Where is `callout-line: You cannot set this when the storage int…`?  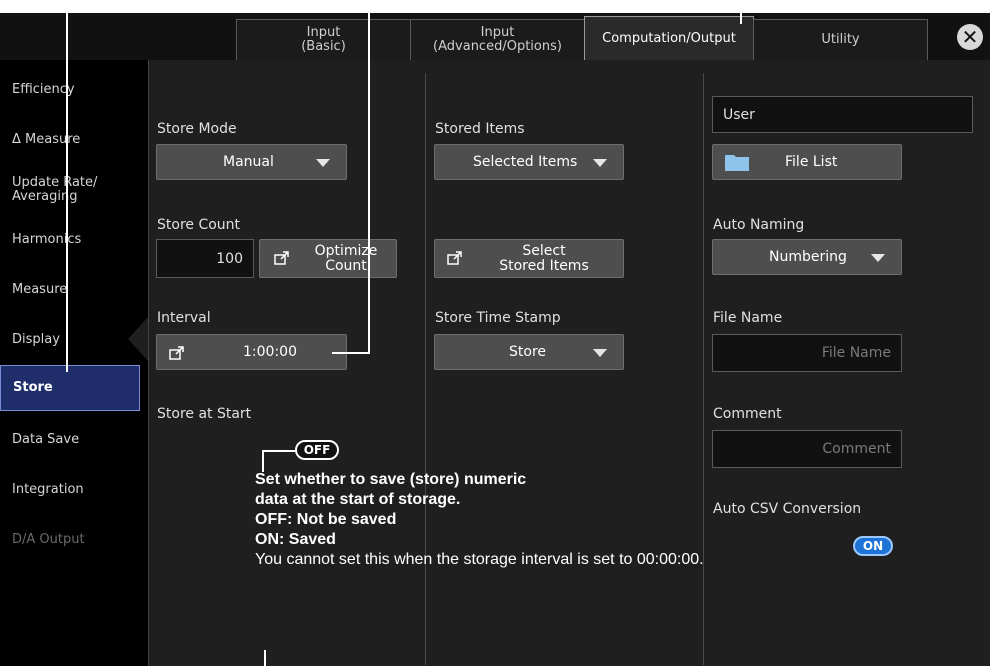
callout-line: You cannot set this when the storage int… is located at coordinates (479, 559).